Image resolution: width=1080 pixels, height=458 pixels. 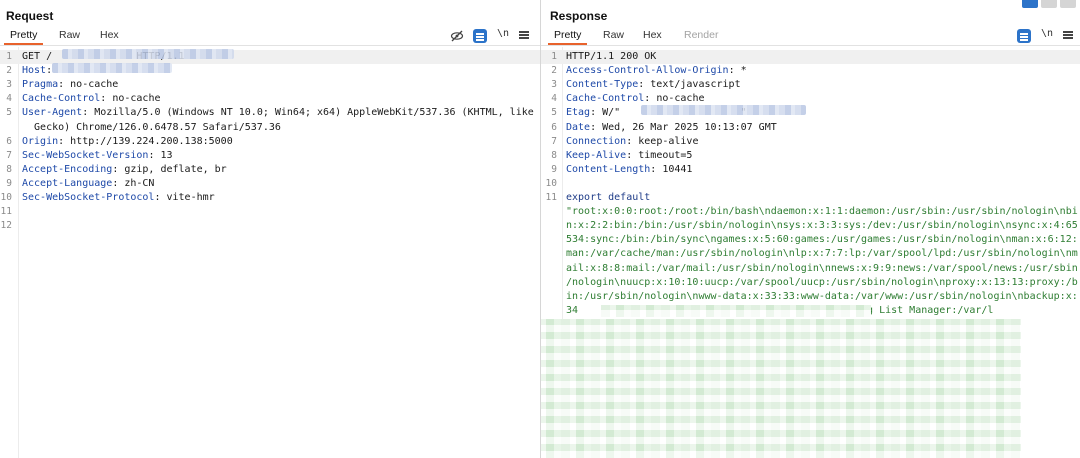 What do you see at coordinates (34, 71) in the screenshot?
I see `header-name: Host` at bounding box center [34, 71].